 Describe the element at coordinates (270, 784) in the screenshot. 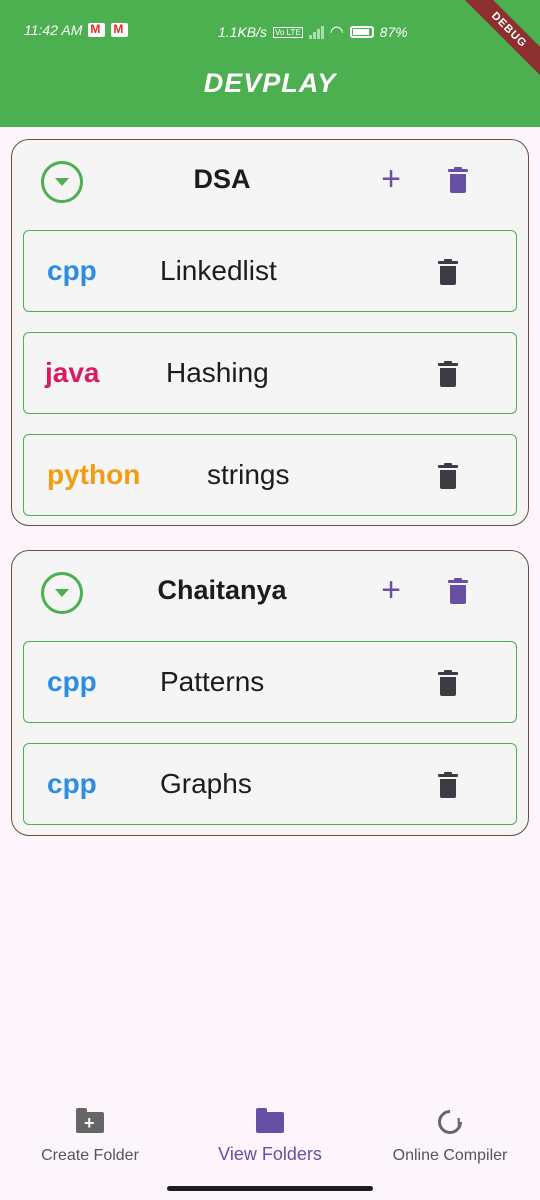

I see `file-item: cpp Graphs` at that location.